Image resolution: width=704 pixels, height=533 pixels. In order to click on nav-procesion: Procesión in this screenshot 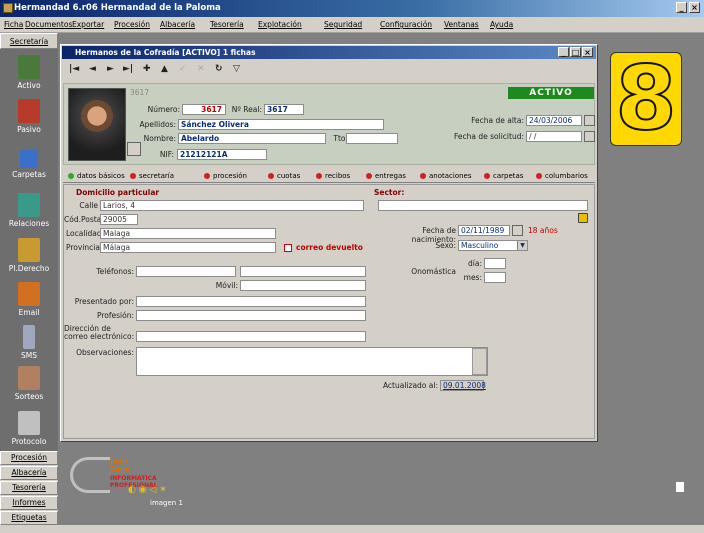, I will do `click(29, 458)`.